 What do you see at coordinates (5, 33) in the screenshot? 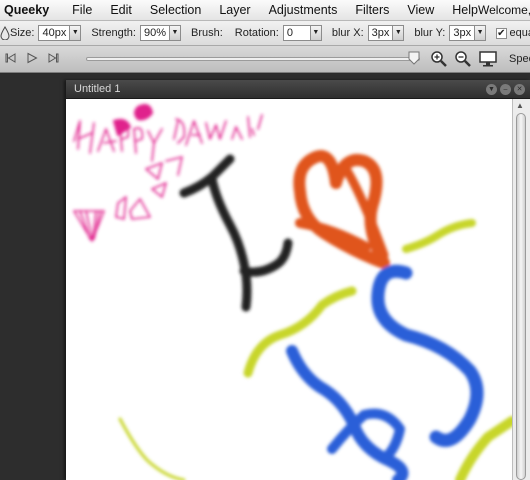
I see `smudge-tool-icon` at bounding box center [5, 33].